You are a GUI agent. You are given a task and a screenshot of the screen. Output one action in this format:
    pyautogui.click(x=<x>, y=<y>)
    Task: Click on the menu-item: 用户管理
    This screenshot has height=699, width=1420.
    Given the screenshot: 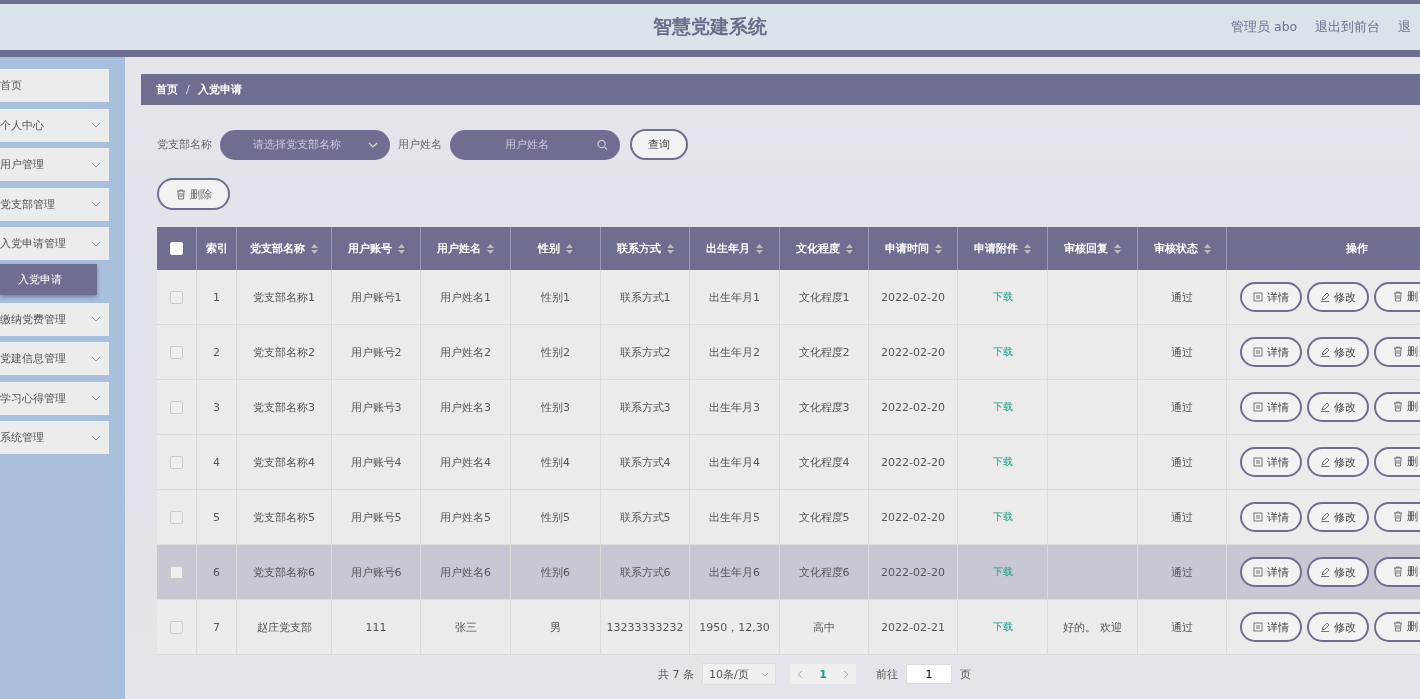 What is the action you would take?
    pyautogui.click(x=54, y=164)
    